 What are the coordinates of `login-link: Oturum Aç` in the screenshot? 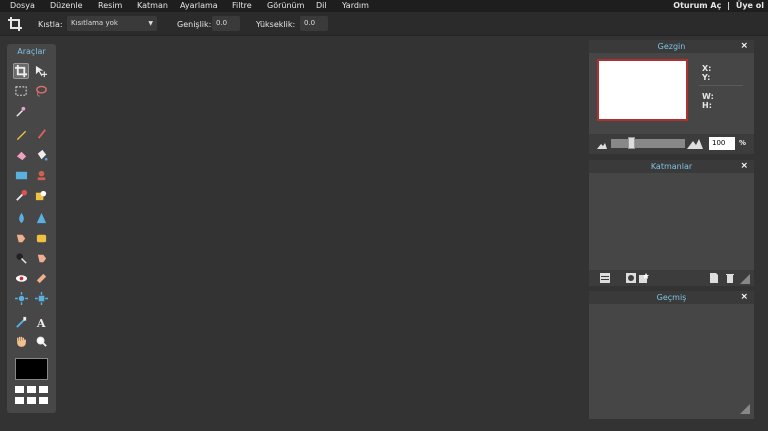 It's located at (697, 5).